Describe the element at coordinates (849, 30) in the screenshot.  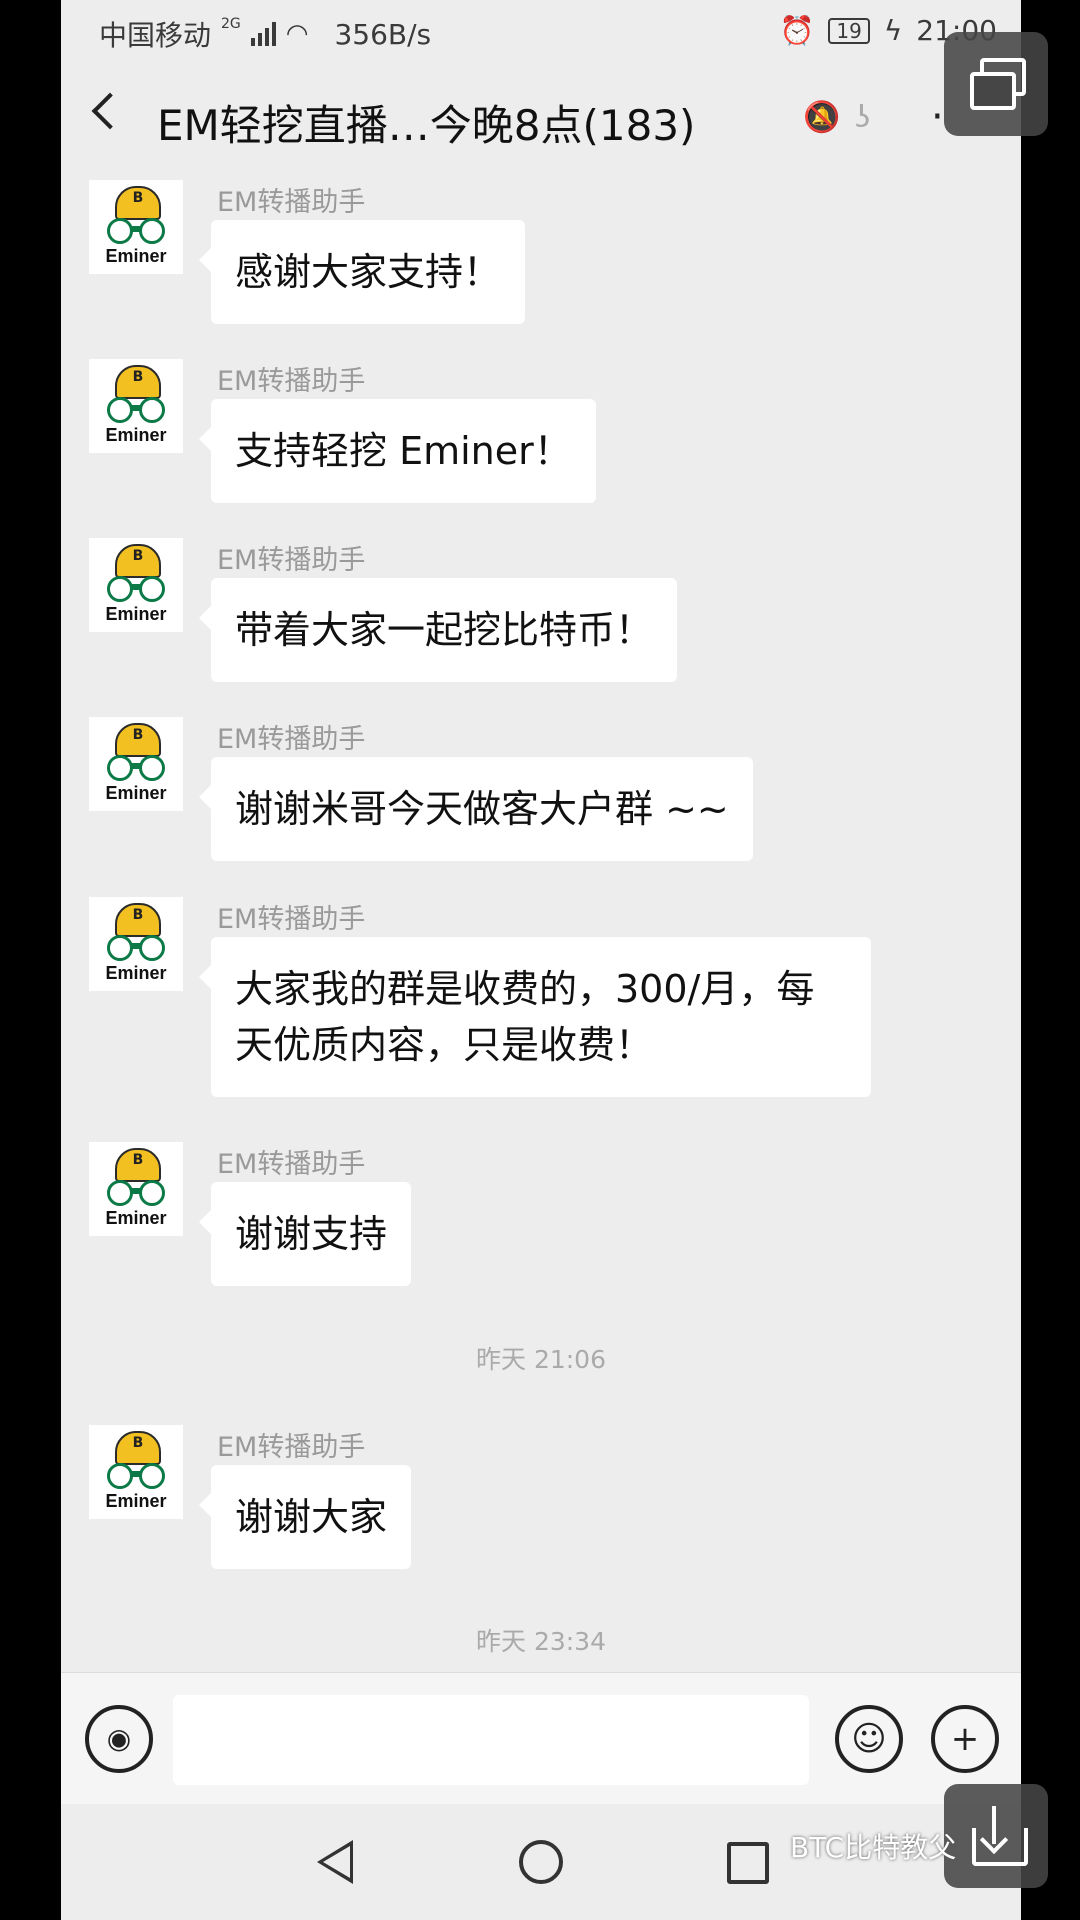
I see `battery-level: 19` at that location.